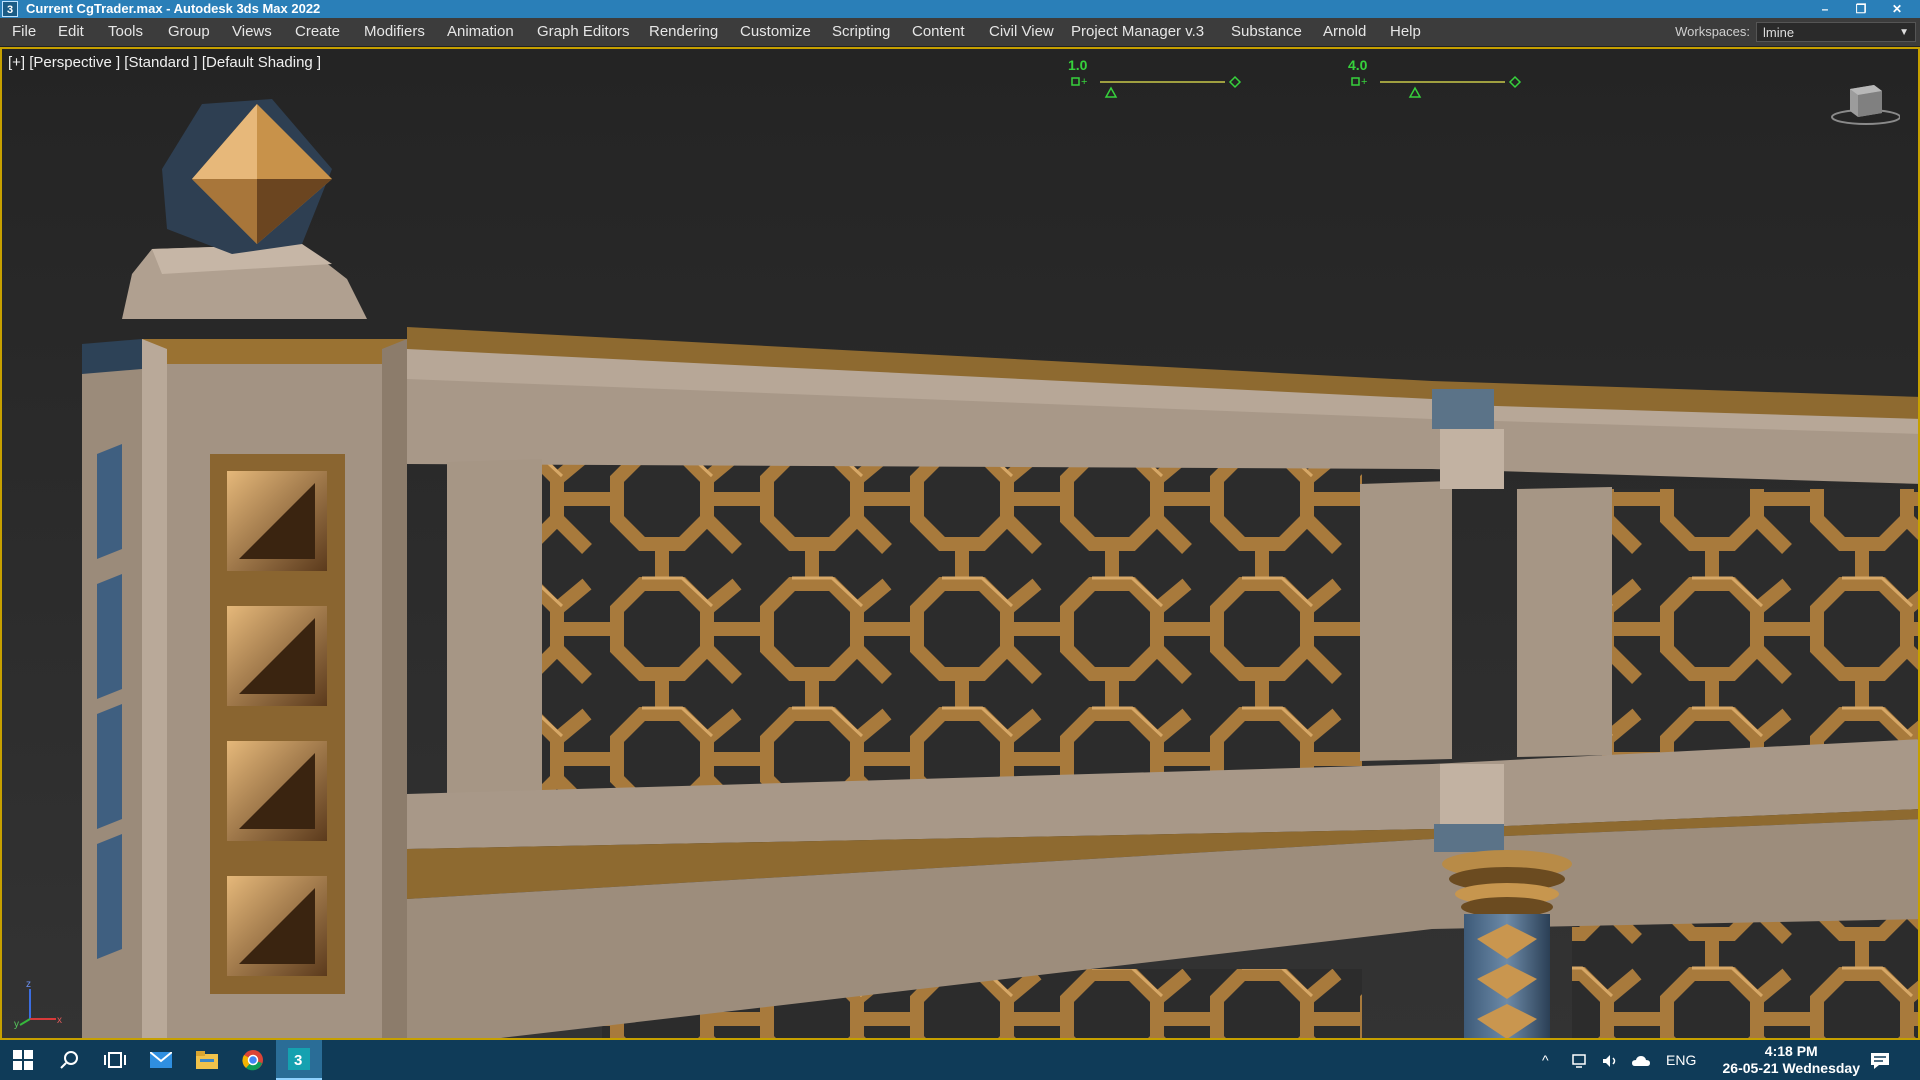 Image resolution: width=1920 pixels, height=1080 pixels. What do you see at coordinates (71, 32) in the screenshot?
I see `menu-edit: Edit` at bounding box center [71, 32].